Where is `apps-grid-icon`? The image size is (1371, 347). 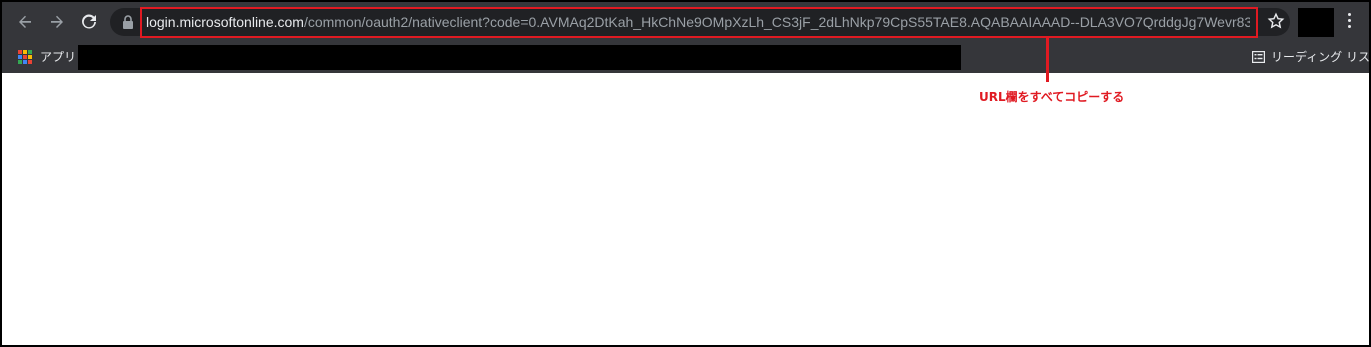 apps-grid-icon is located at coordinates (25, 57).